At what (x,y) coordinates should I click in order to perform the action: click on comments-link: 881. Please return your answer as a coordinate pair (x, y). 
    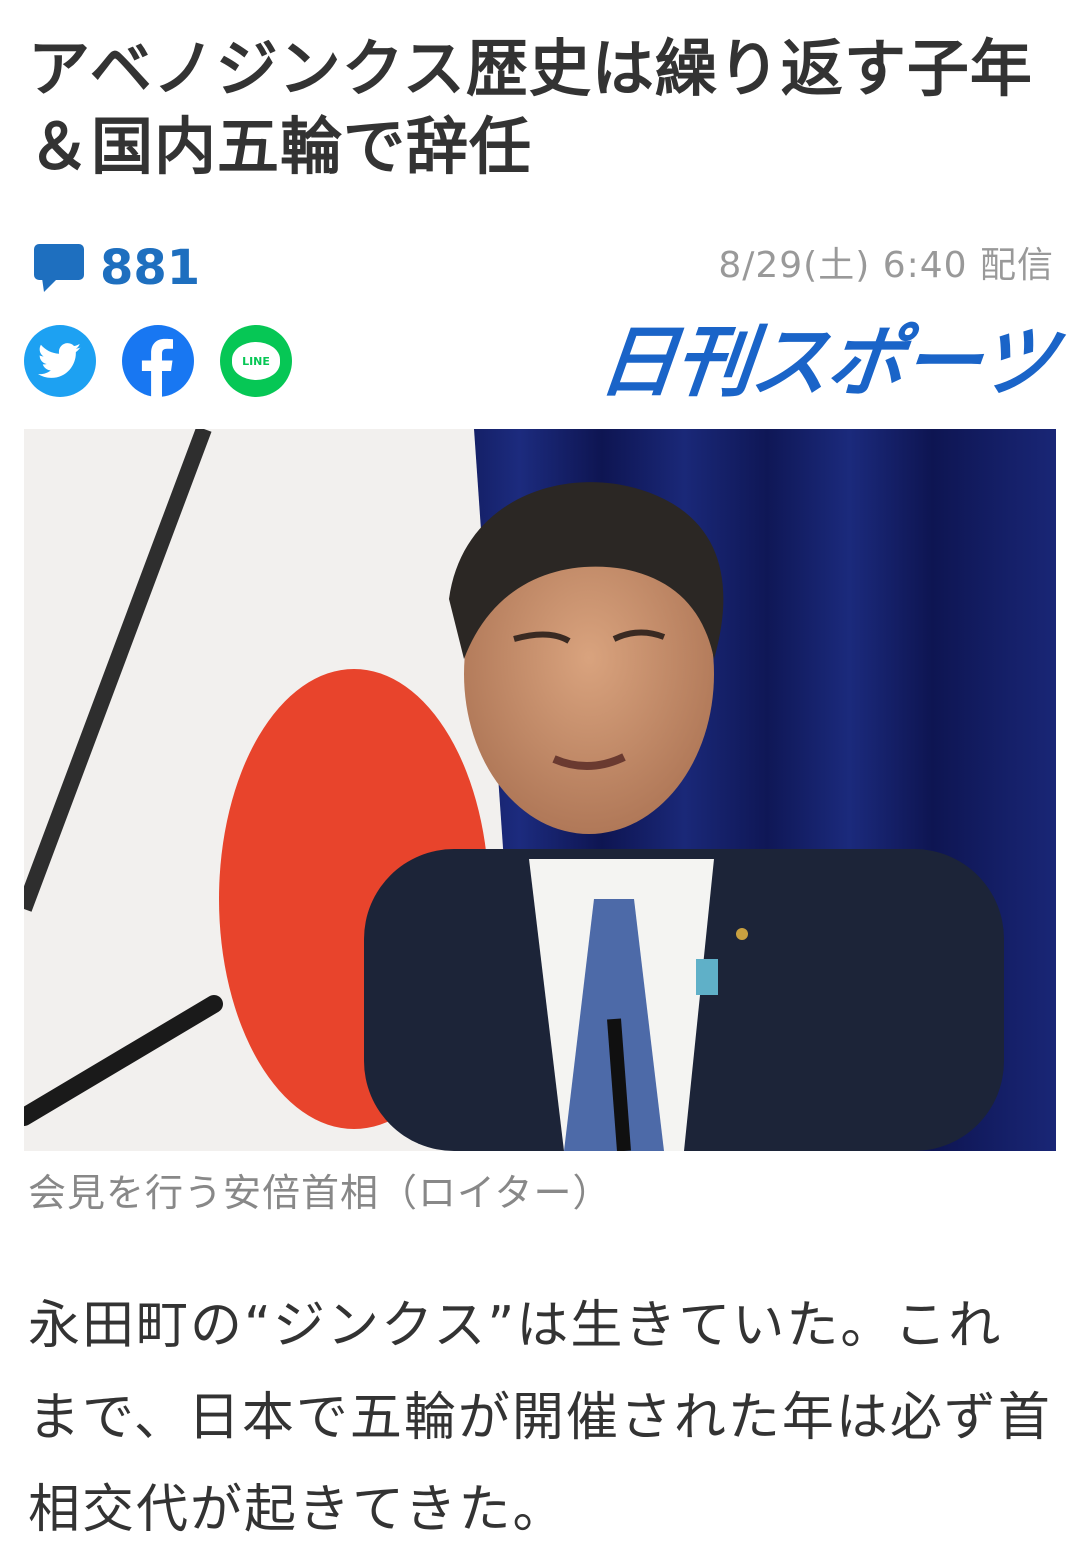
    Looking at the image, I should click on (116, 268).